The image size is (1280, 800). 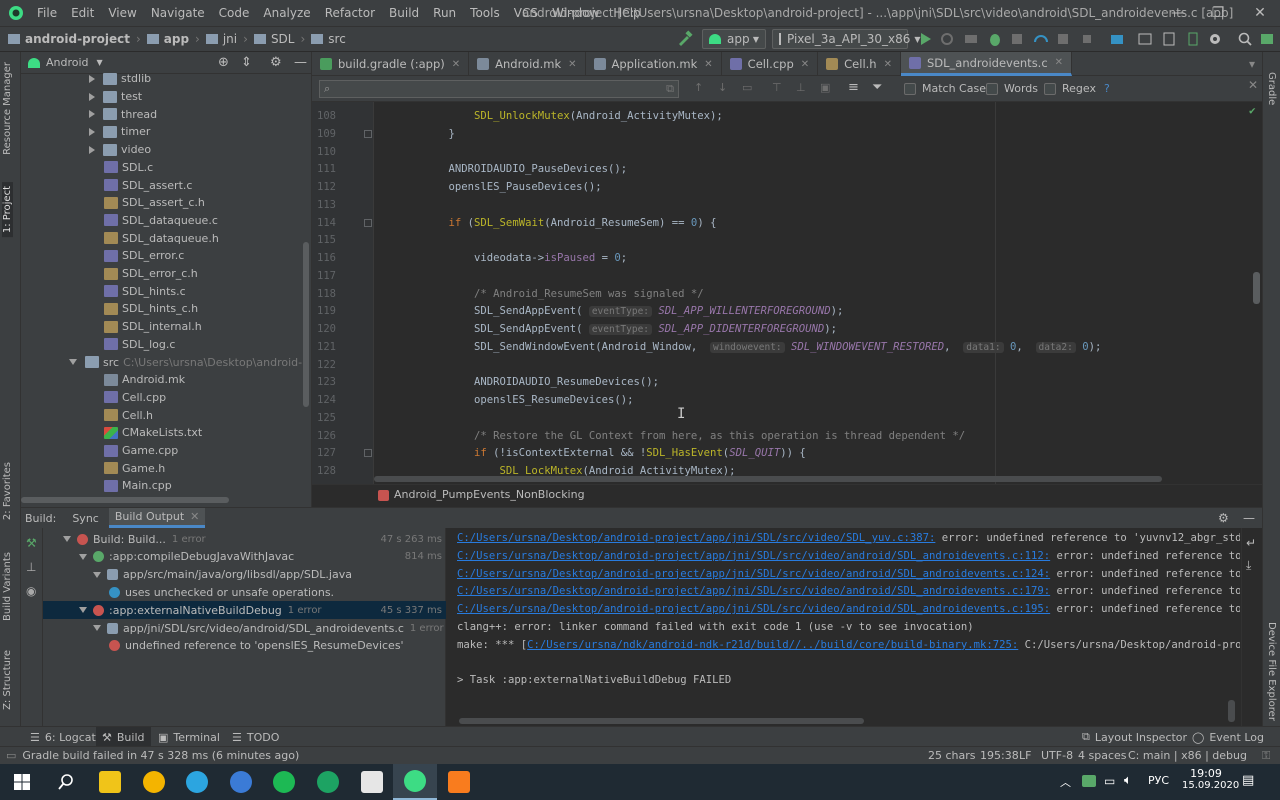 What do you see at coordinates (1267, 39) in the screenshot?
I see `account-icon` at bounding box center [1267, 39].